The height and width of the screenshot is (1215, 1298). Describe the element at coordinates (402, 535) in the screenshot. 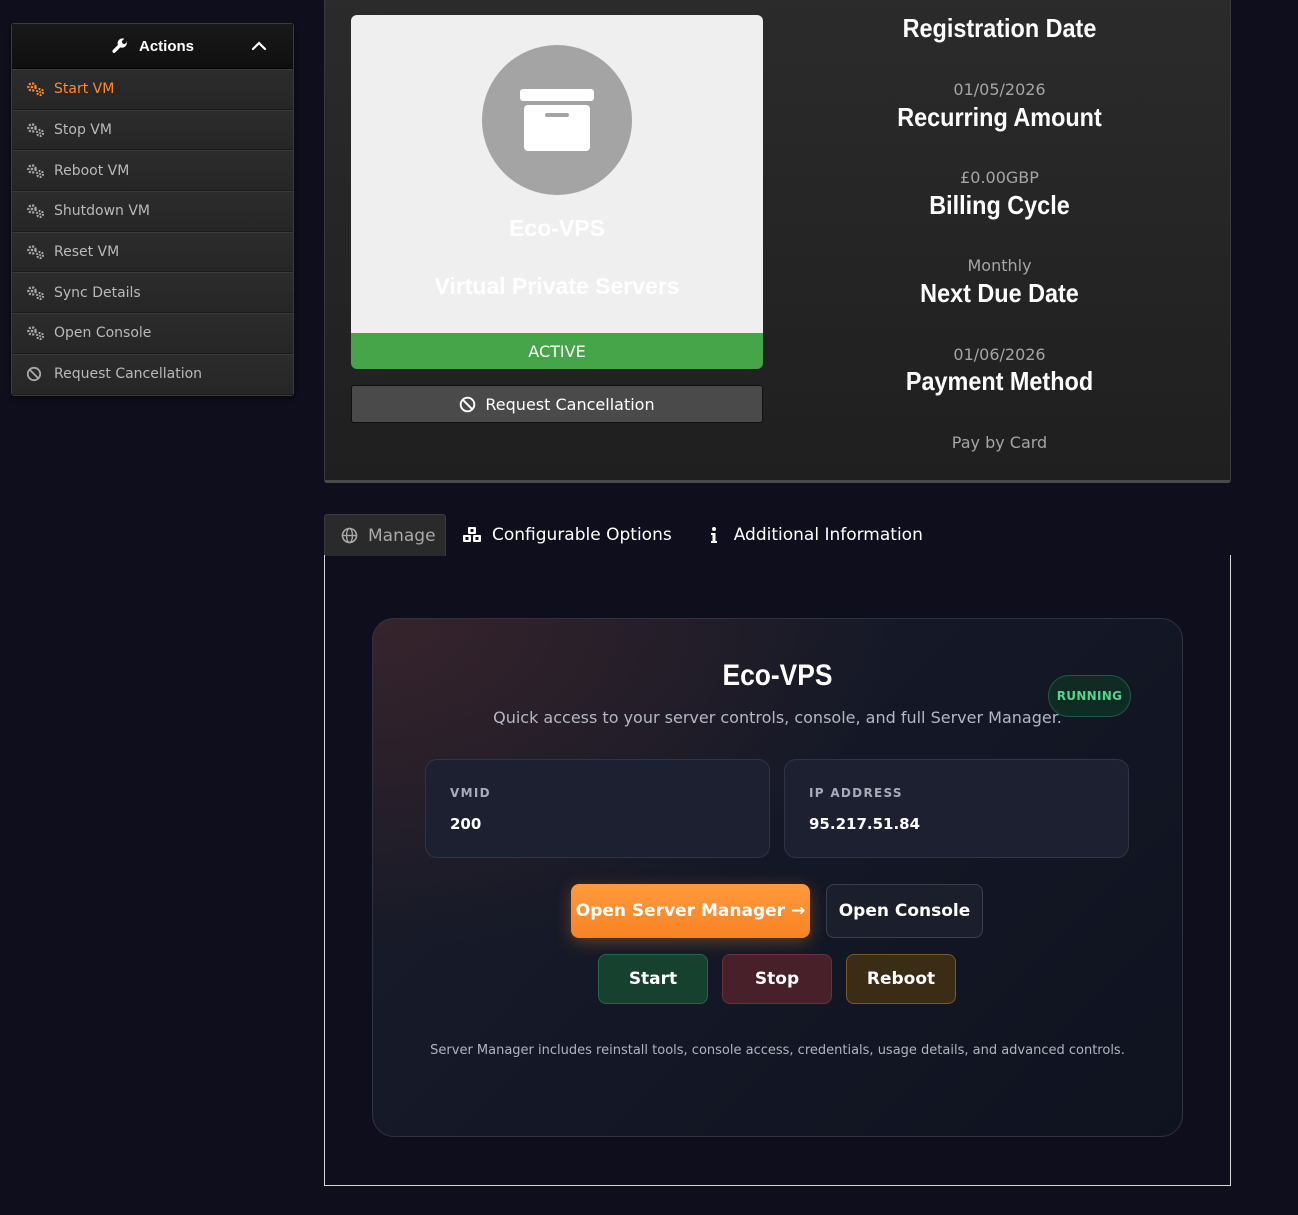

I see `tab-label: Manage` at that location.